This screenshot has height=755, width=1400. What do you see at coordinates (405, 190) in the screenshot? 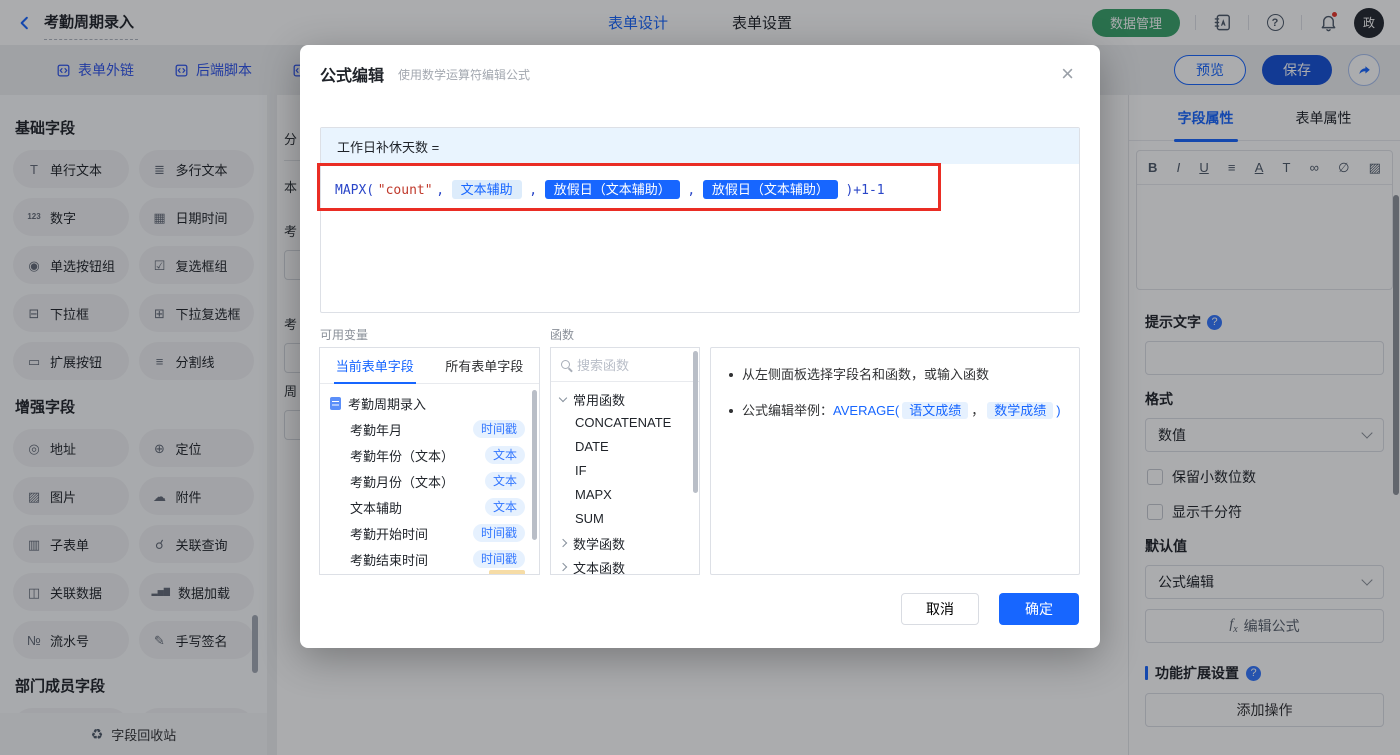
I see `formula-token: "count"` at bounding box center [405, 190].